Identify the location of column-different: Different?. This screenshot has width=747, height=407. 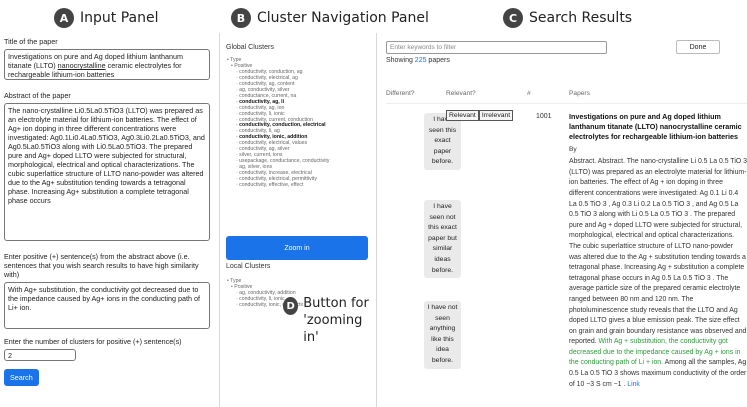
(400, 93).